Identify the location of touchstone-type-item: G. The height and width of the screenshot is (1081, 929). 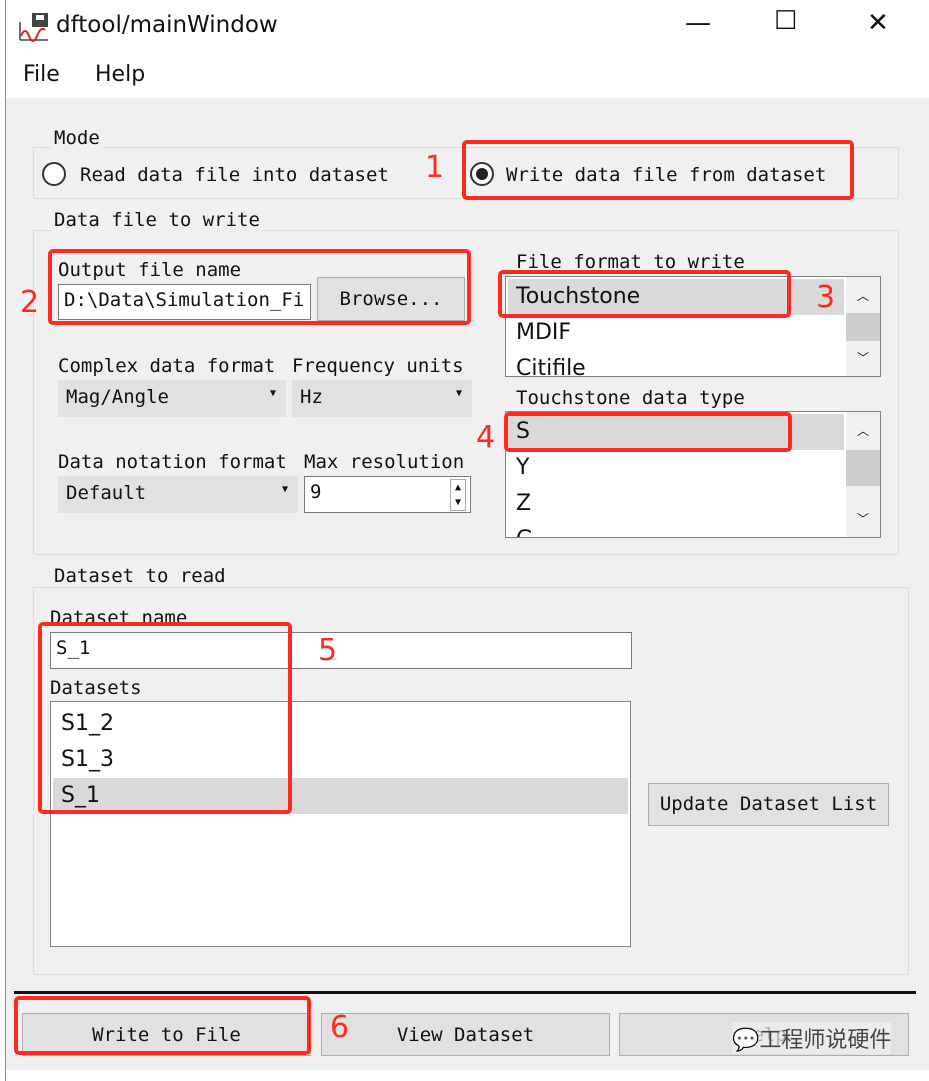
(676, 529).